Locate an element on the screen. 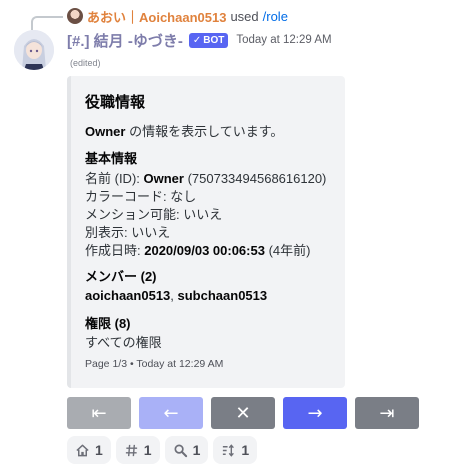  embed-description: Owner の情報を表示しています。 is located at coordinates (184, 130).